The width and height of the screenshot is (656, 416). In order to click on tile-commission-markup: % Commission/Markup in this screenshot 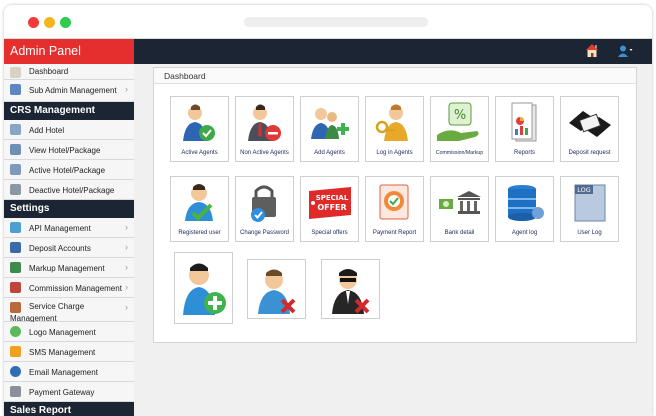, I will do `click(459, 129)`.